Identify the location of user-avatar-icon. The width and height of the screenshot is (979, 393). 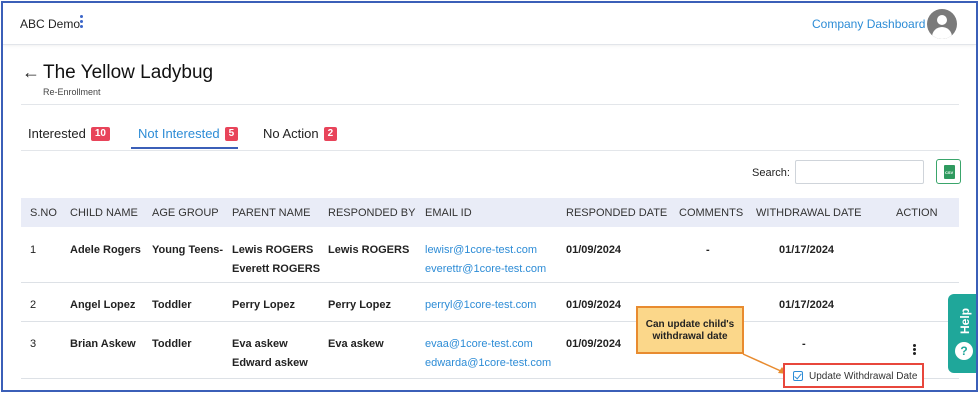
(942, 24).